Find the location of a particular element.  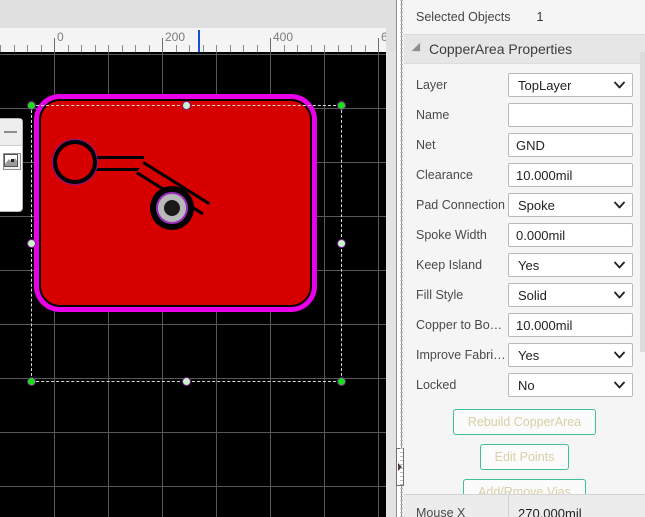

selection-handle-bottom-left is located at coordinates (31, 381).